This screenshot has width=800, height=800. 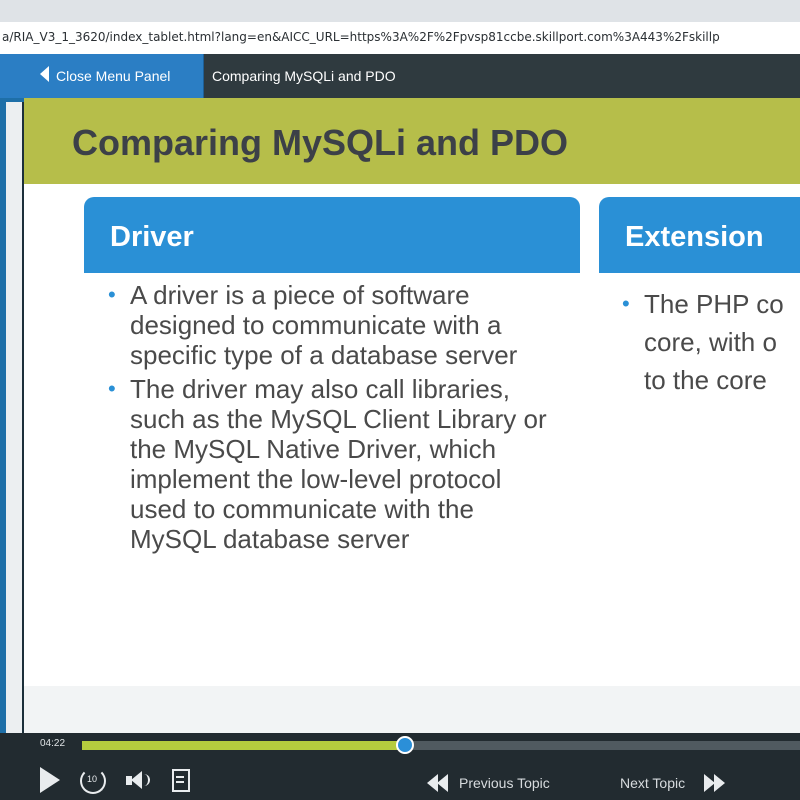 I want to click on replay-seconds: 10, so click(x=92, y=779).